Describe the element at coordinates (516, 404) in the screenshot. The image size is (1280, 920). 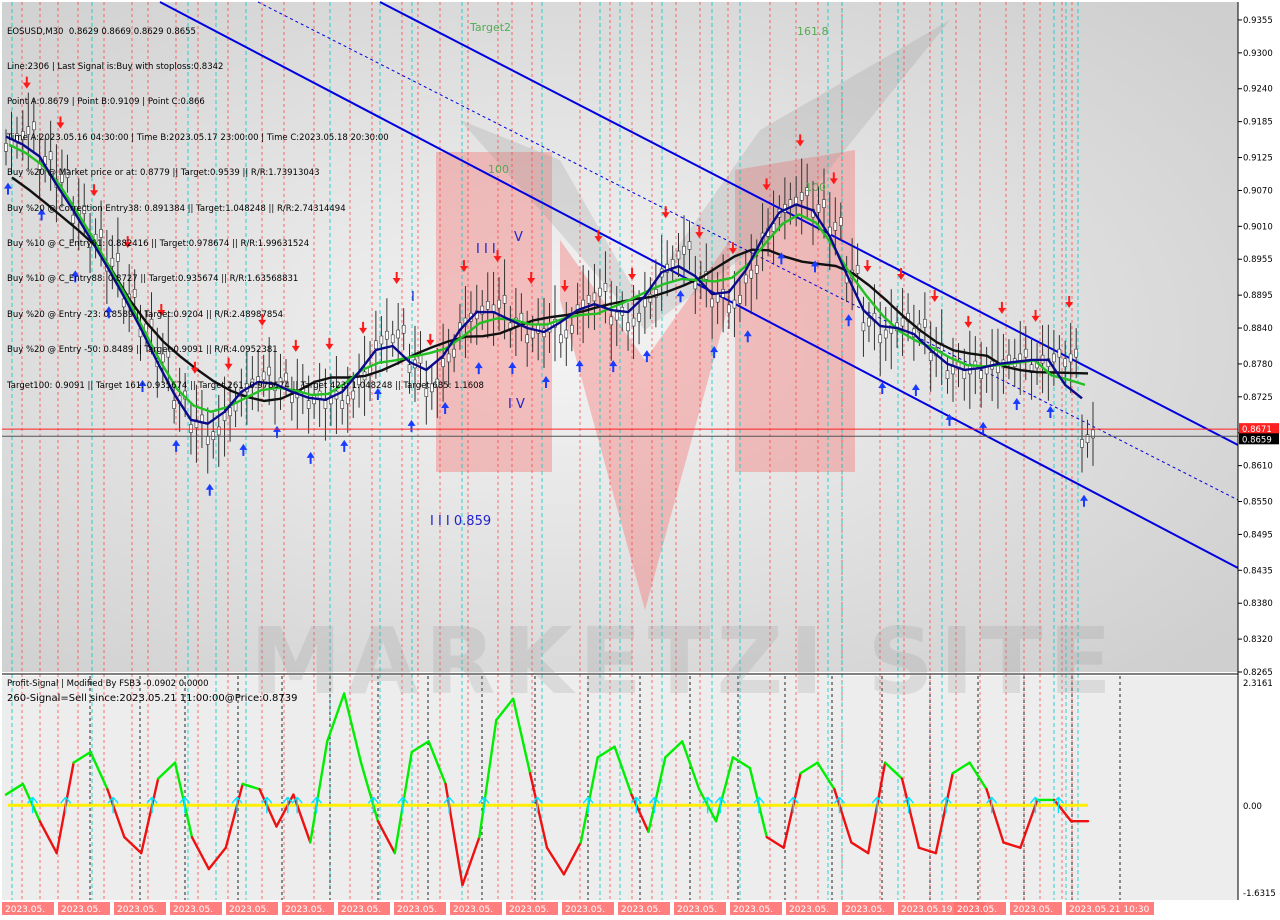
I see `wave-iv-label: I V` at that location.